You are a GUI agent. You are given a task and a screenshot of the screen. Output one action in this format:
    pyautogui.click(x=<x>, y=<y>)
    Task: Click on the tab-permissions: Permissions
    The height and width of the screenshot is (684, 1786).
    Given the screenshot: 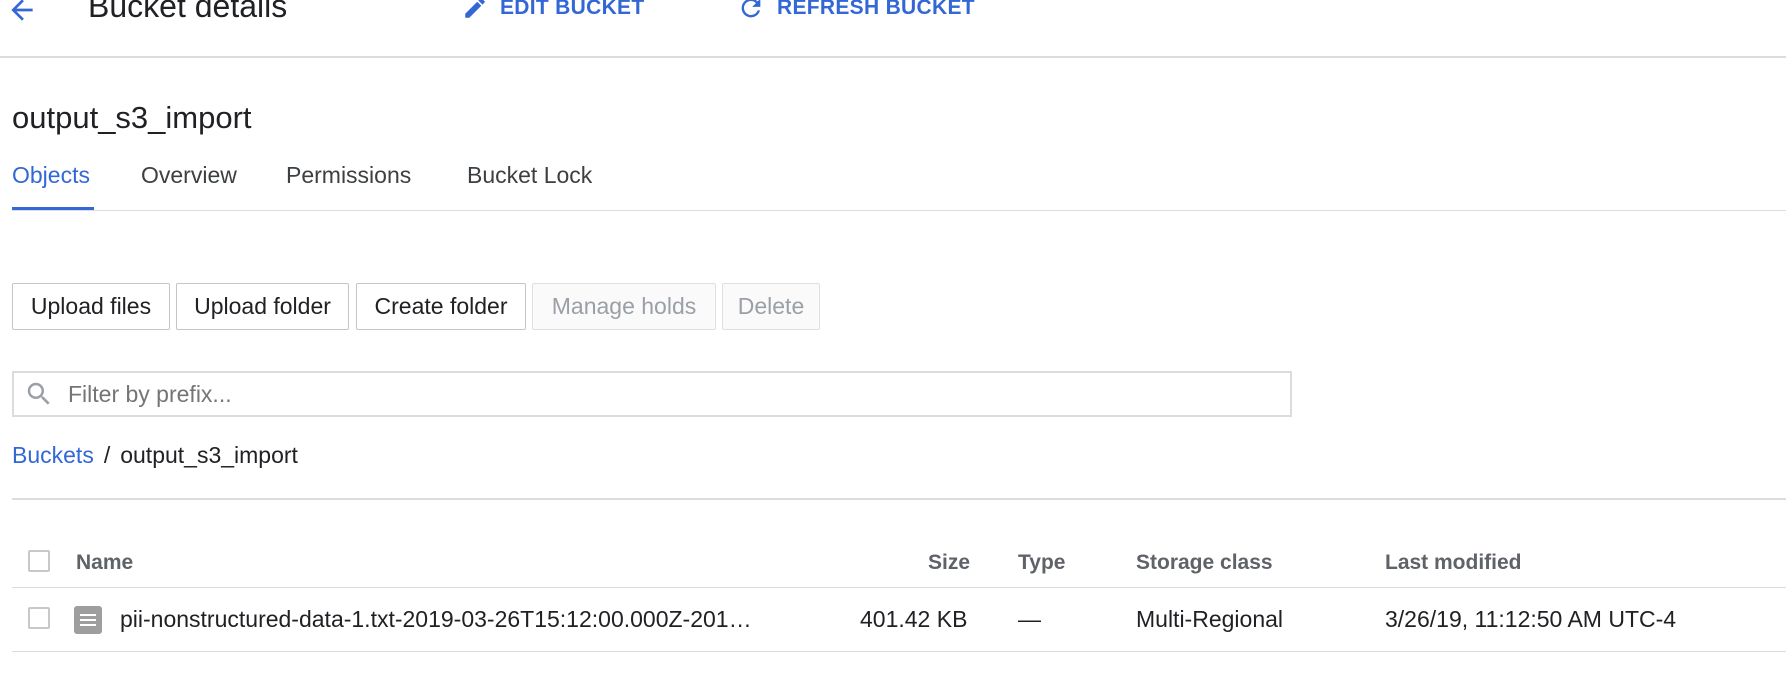 What is the action you would take?
    pyautogui.click(x=348, y=186)
    